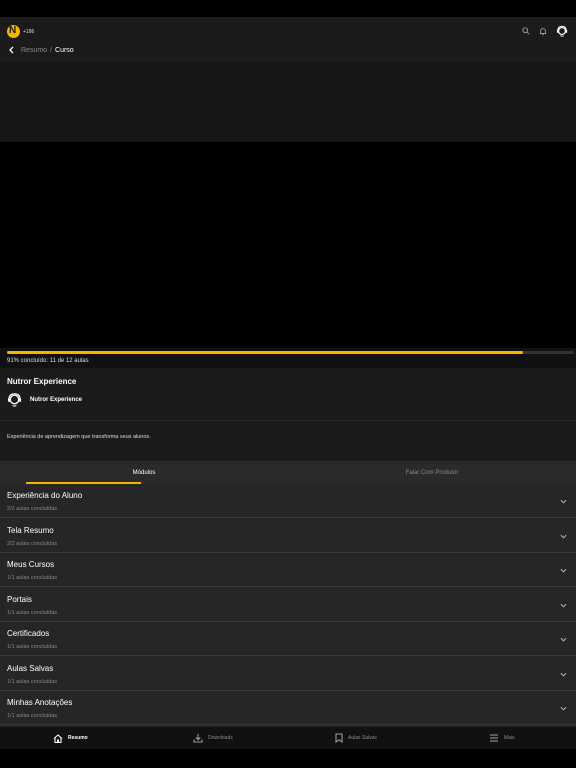 This screenshot has width=576, height=768. I want to click on breadcrumb-parent: Resumo, so click(34, 50).